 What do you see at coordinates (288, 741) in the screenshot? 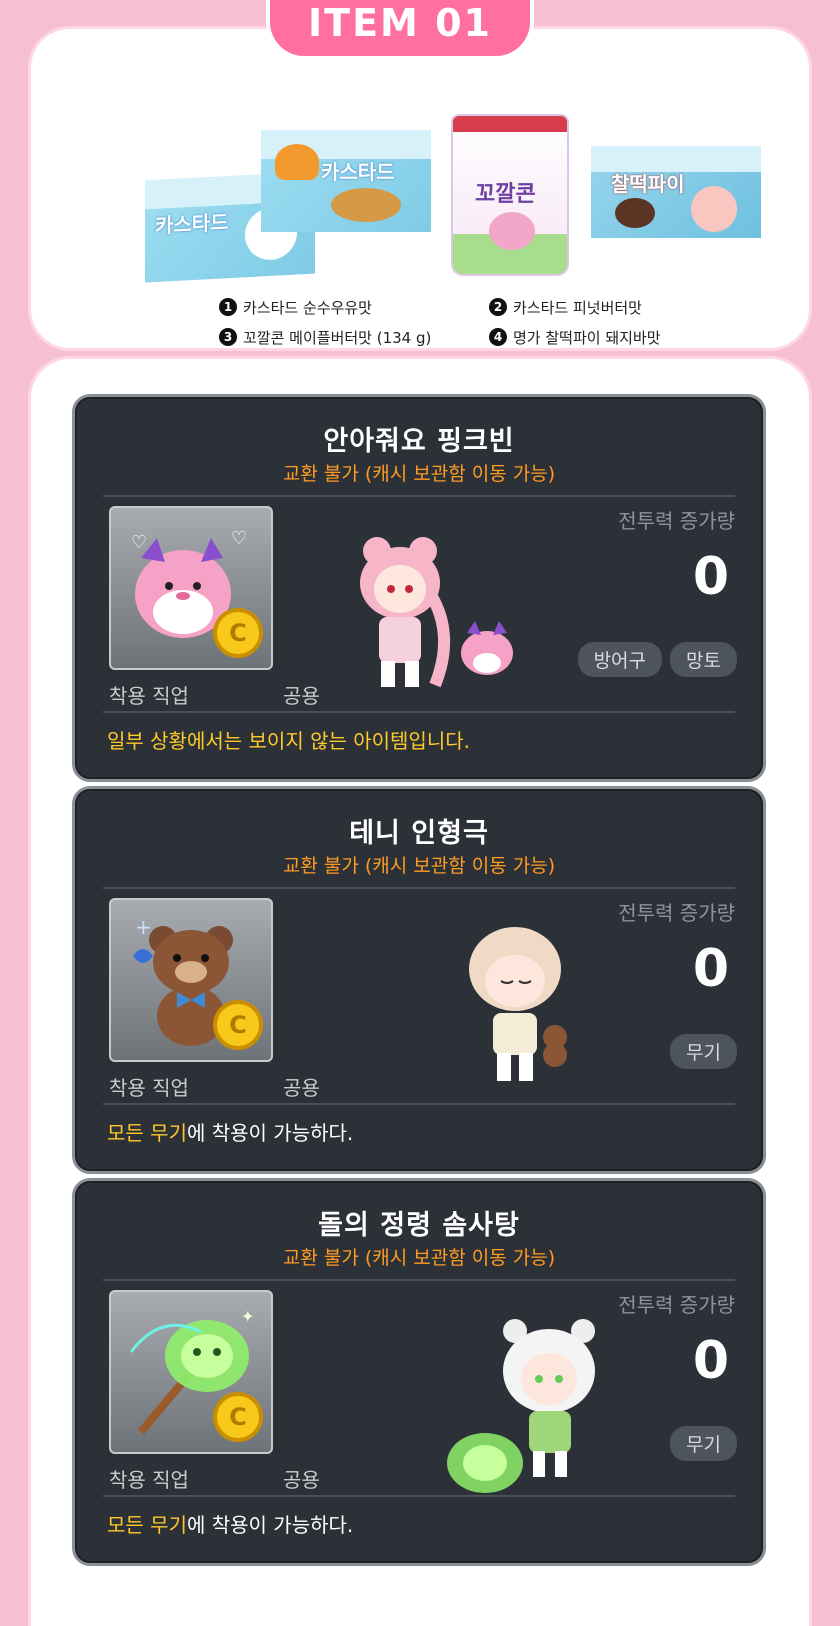
I see `item-description: 일부 상황에서는 보이지 않는 아이템입니다.` at bounding box center [288, 741].